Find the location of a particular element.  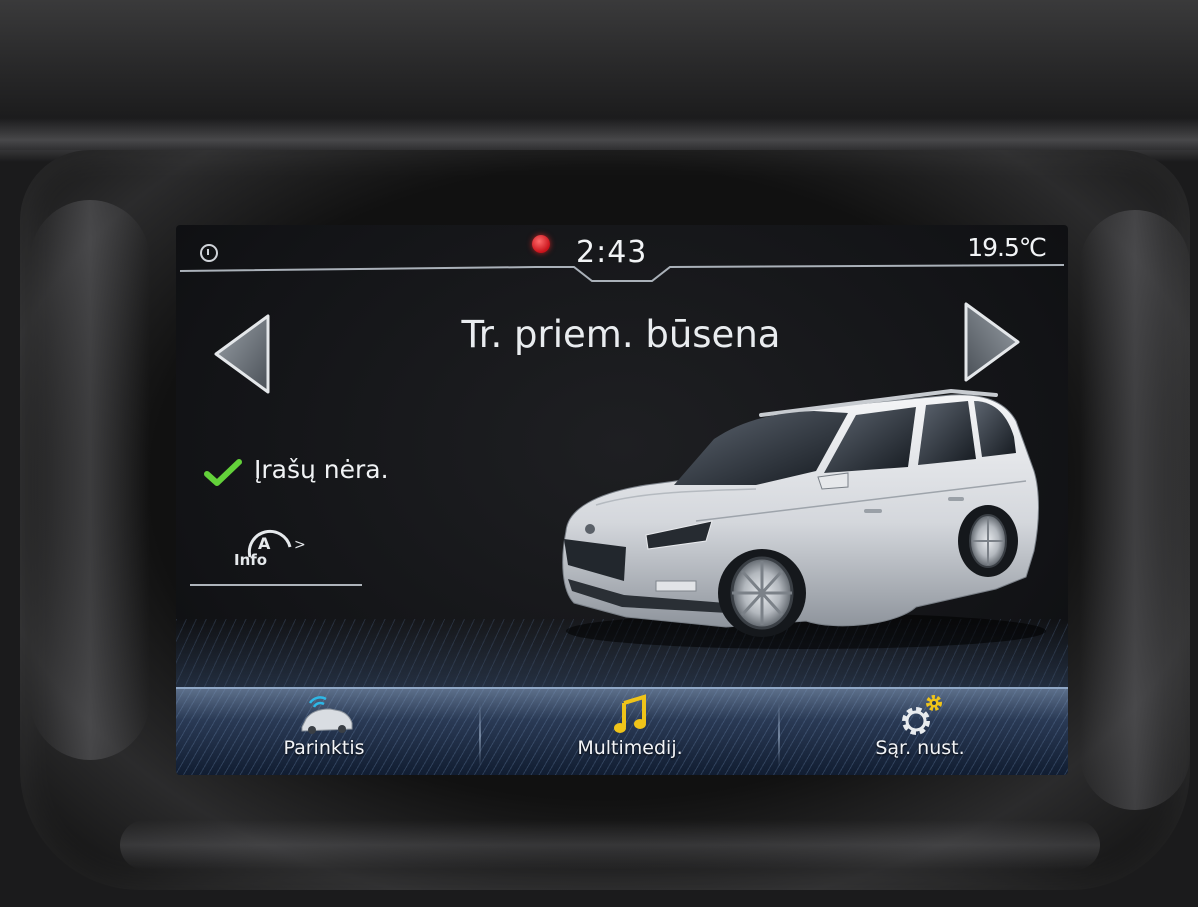

previous-page-arrow-icon is located at coordinates (242, 354).